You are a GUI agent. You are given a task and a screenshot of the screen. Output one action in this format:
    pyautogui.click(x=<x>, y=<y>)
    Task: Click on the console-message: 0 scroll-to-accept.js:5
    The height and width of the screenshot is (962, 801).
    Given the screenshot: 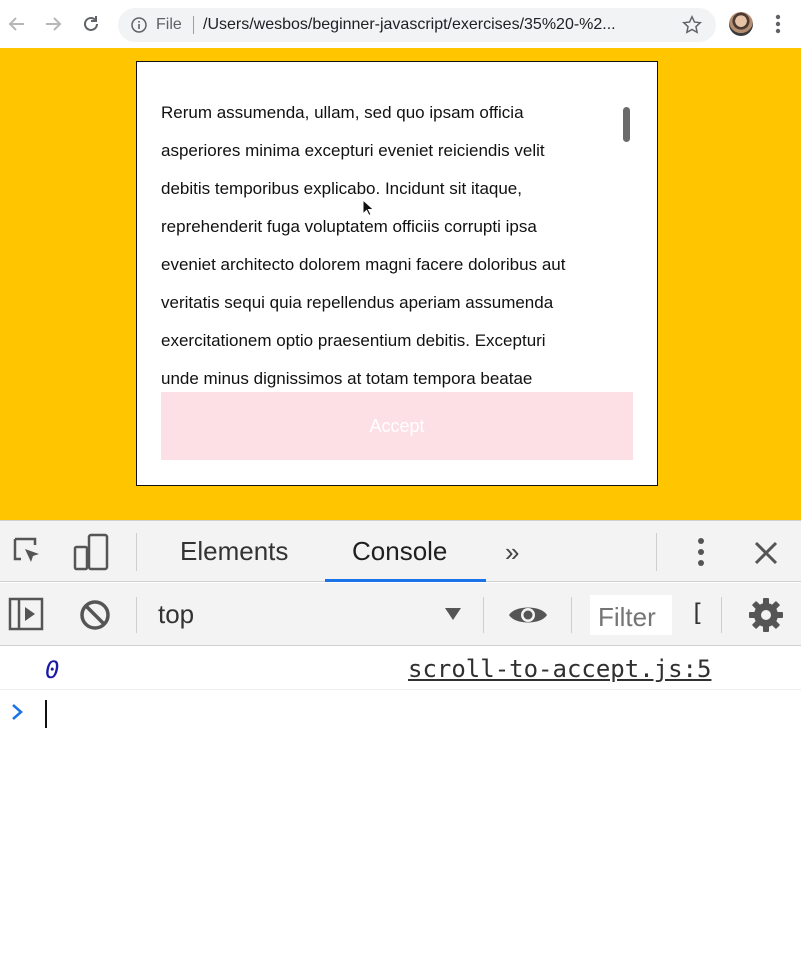 What is the action you would take?
    pyautogui.click(x=400, y=668)
    